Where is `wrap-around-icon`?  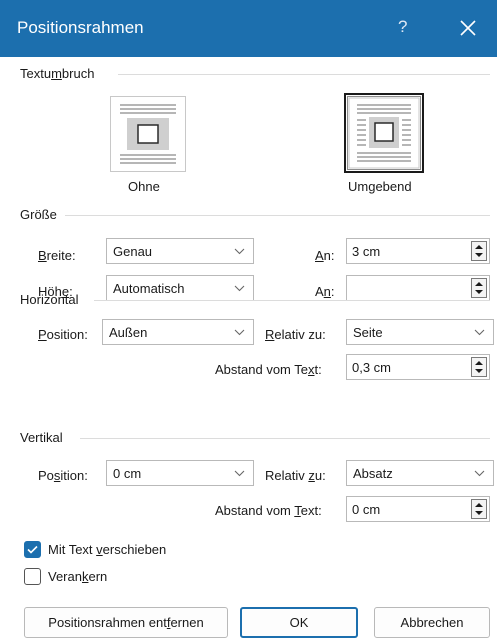 wrap-around-icon is located at coordinates (384, 133).